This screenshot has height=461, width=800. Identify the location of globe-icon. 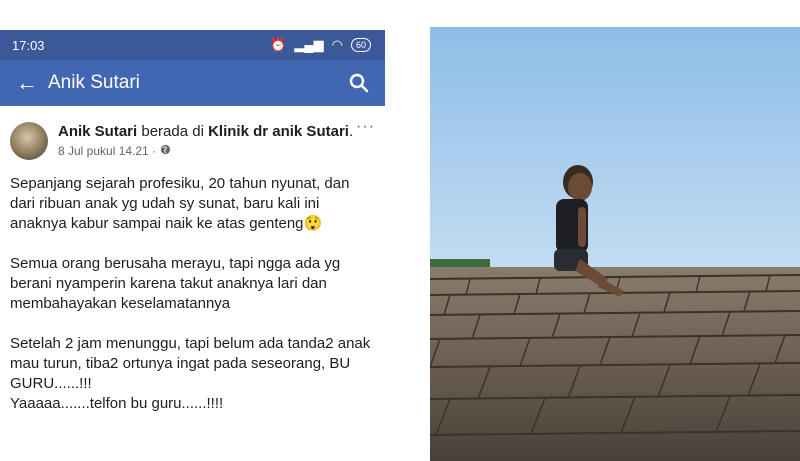
(165, 151).